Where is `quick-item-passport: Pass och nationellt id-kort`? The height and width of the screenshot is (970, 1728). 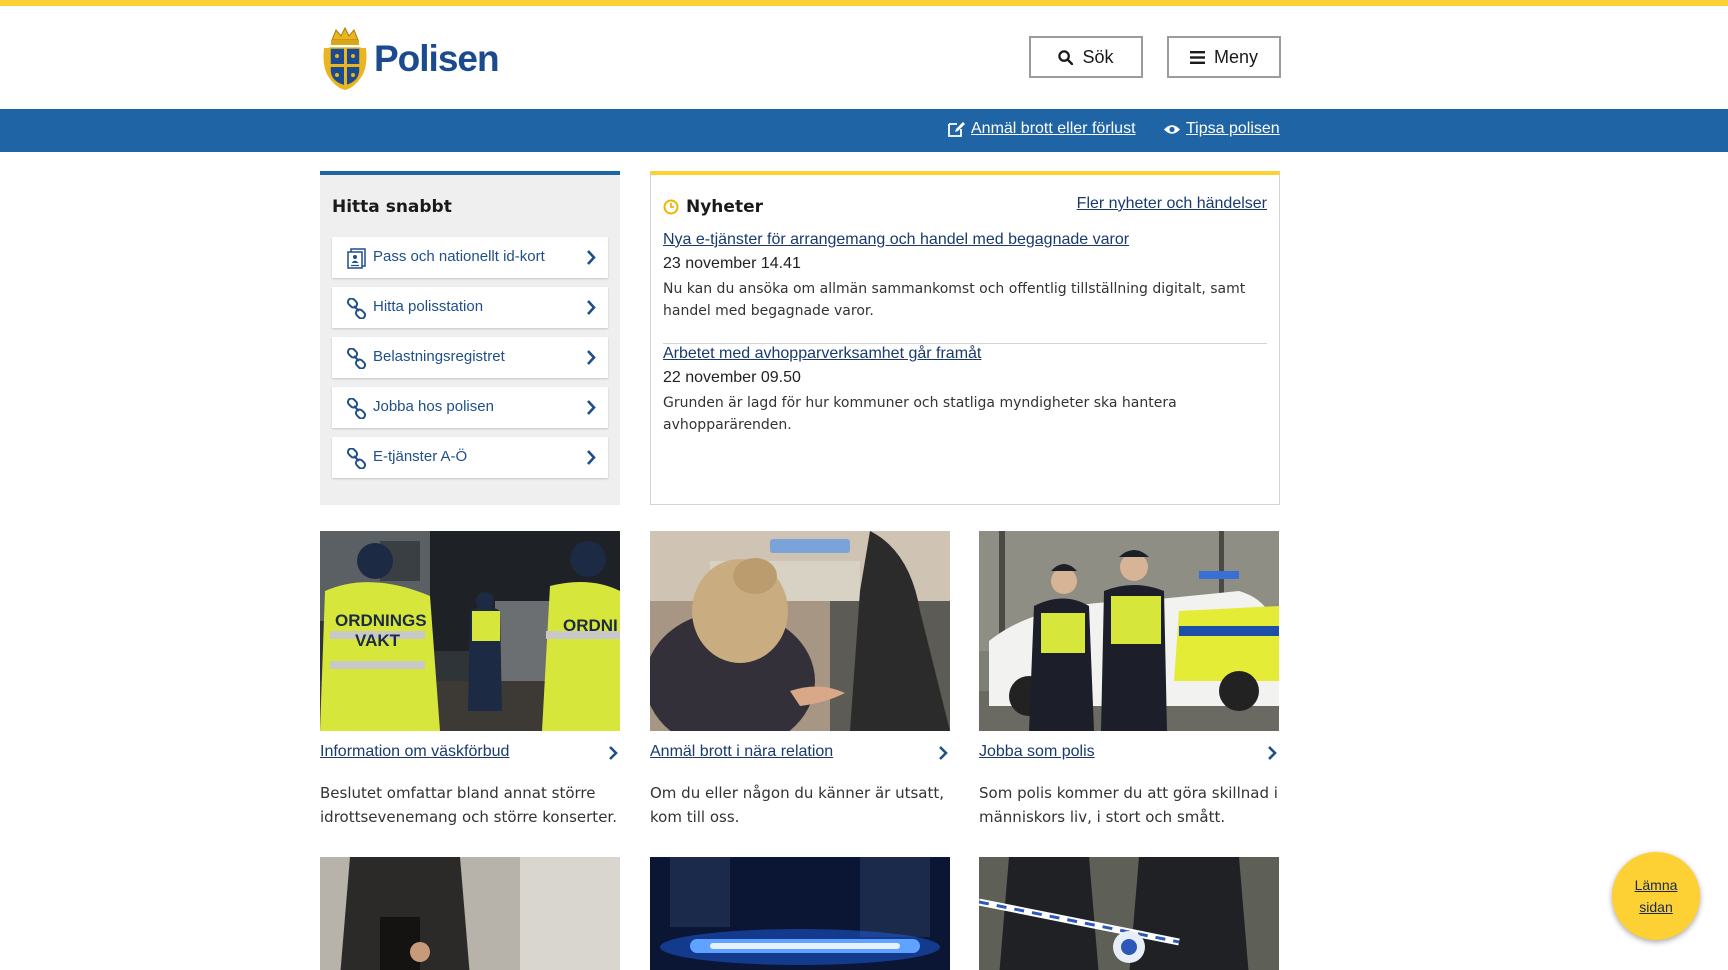 quick-item-passport: Pass och nationellt id-kort is located at coordinates (470, 257).